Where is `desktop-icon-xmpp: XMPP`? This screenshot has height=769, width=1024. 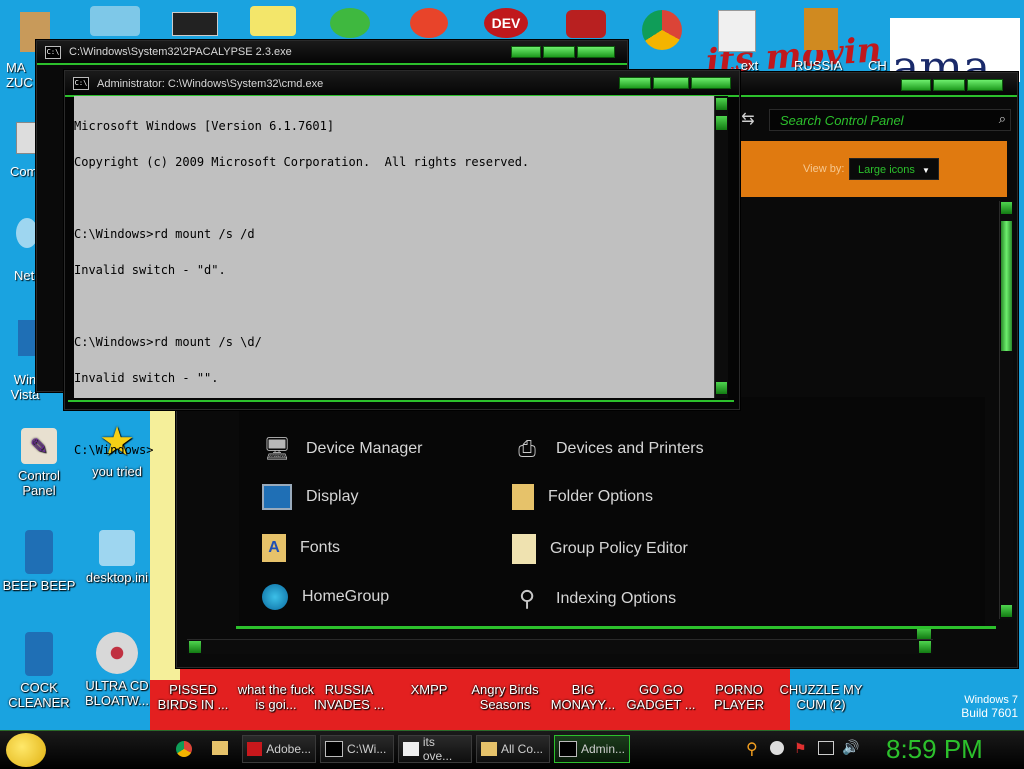 desktop-icon-xmpp: XMPP is located at coordinates (429, 689).